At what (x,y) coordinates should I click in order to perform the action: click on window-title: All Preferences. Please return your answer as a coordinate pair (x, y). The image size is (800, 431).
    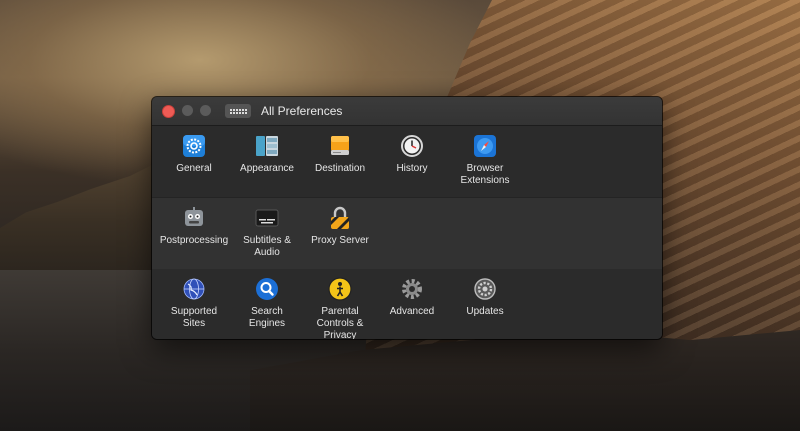
    Looking at the image, I should click on (302, 111).